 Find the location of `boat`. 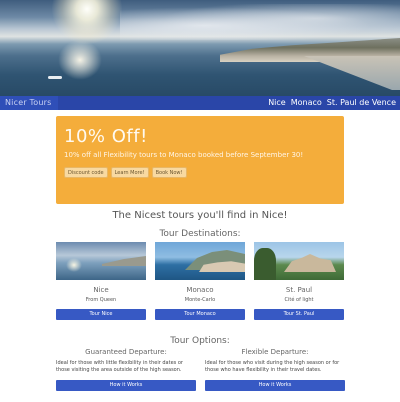

boat is located at coordinates (55, 77).